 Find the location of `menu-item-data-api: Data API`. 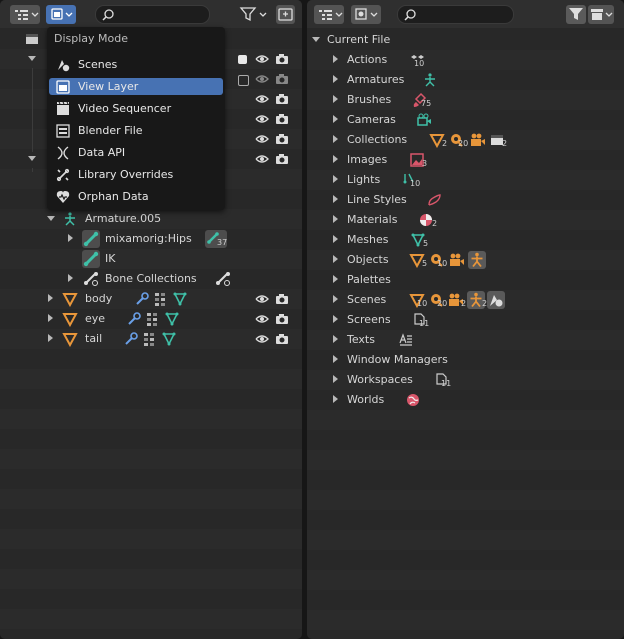

menu-item-data-api: Data API is located at coordinates (136, 152).